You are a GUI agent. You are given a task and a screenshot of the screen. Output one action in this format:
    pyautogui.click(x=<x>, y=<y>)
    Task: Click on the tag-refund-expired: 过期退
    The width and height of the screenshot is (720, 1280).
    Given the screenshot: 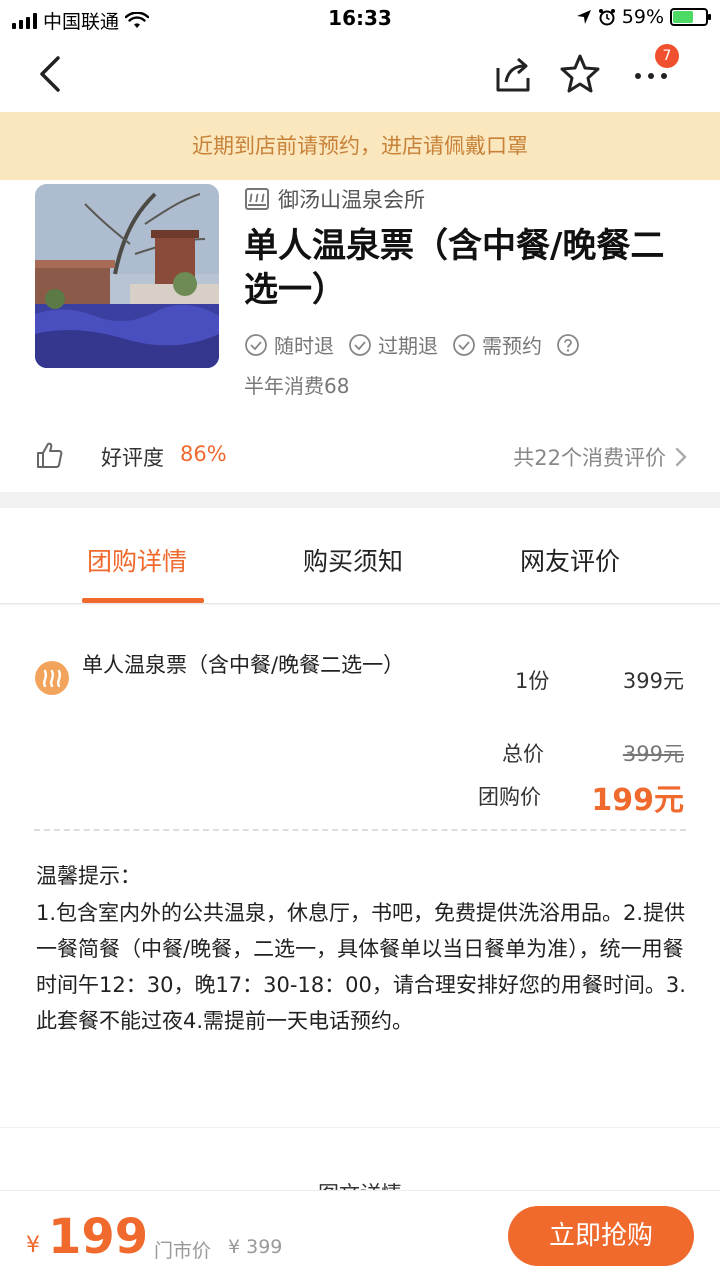 What is the action you would take?
    pyautogui.click(x=393, y=344)
    